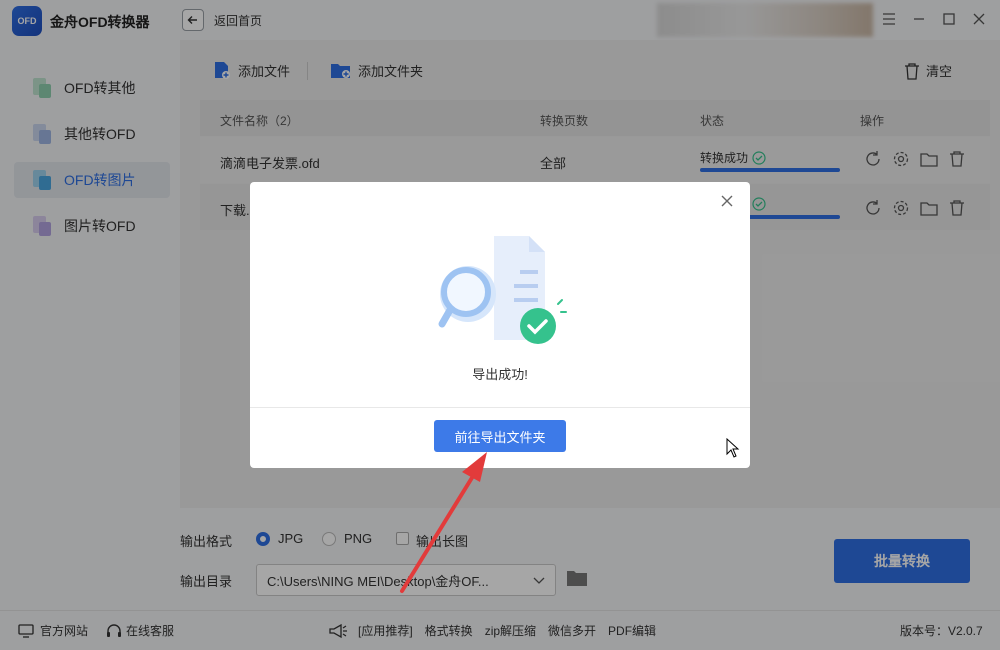  I want to click on success-illustration-icon, so click(502, 290).